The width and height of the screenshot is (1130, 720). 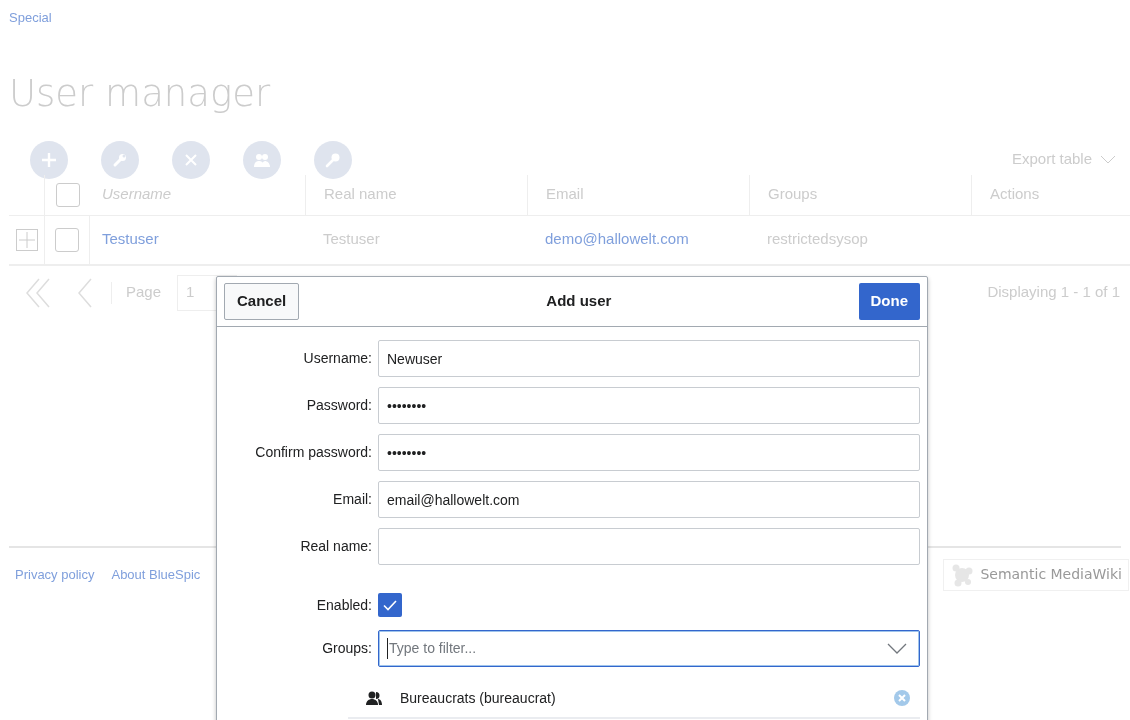 I want to click on field-label: Real name:, so click(x=336, y=546).